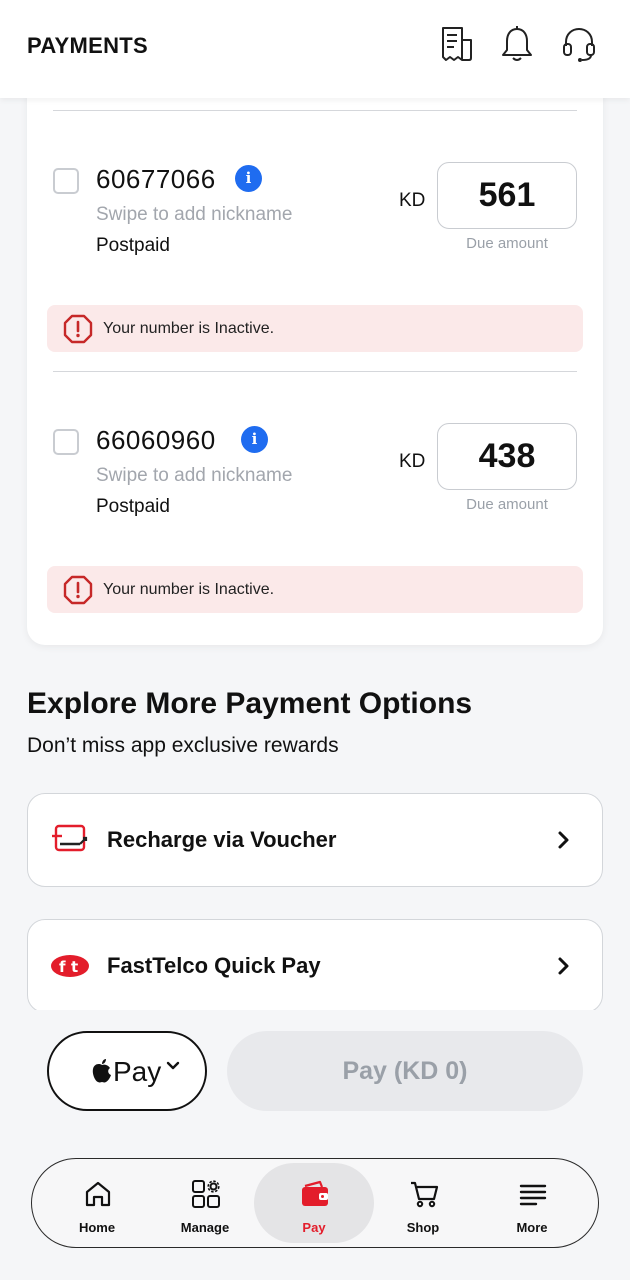 The height and width of the screenshot is (1280, 630). Describe the element at coordinates (517, 44) in the screenshot. I see `bell-icon` at that location.